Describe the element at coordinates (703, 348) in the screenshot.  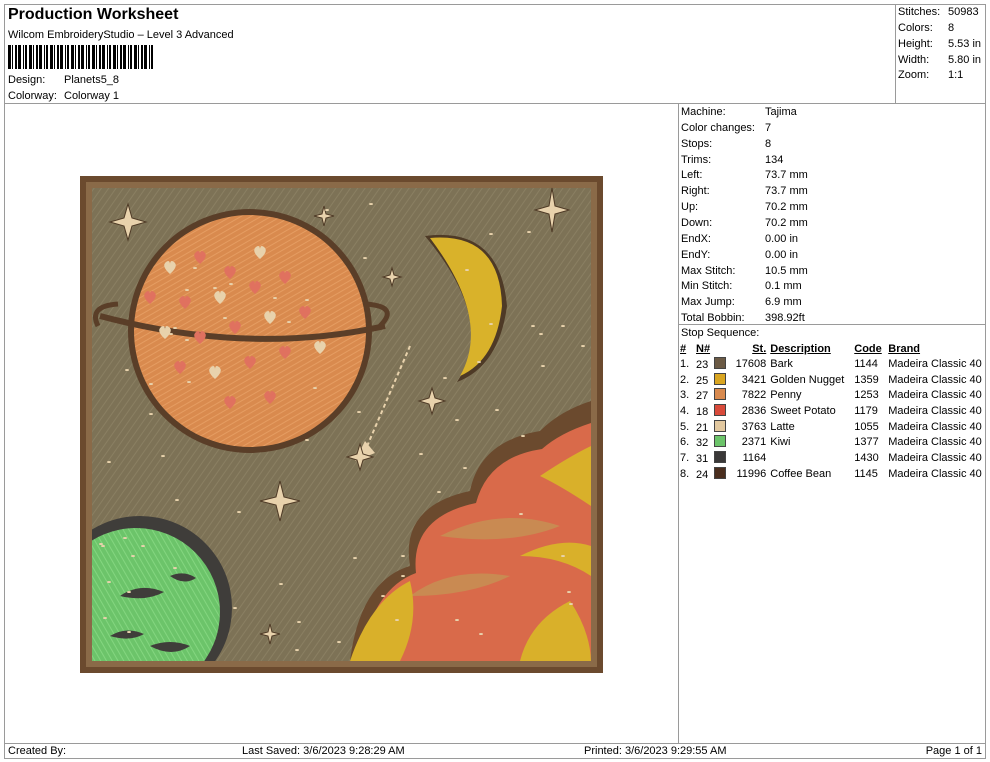
I see `col-header-needle: N#` at that location.